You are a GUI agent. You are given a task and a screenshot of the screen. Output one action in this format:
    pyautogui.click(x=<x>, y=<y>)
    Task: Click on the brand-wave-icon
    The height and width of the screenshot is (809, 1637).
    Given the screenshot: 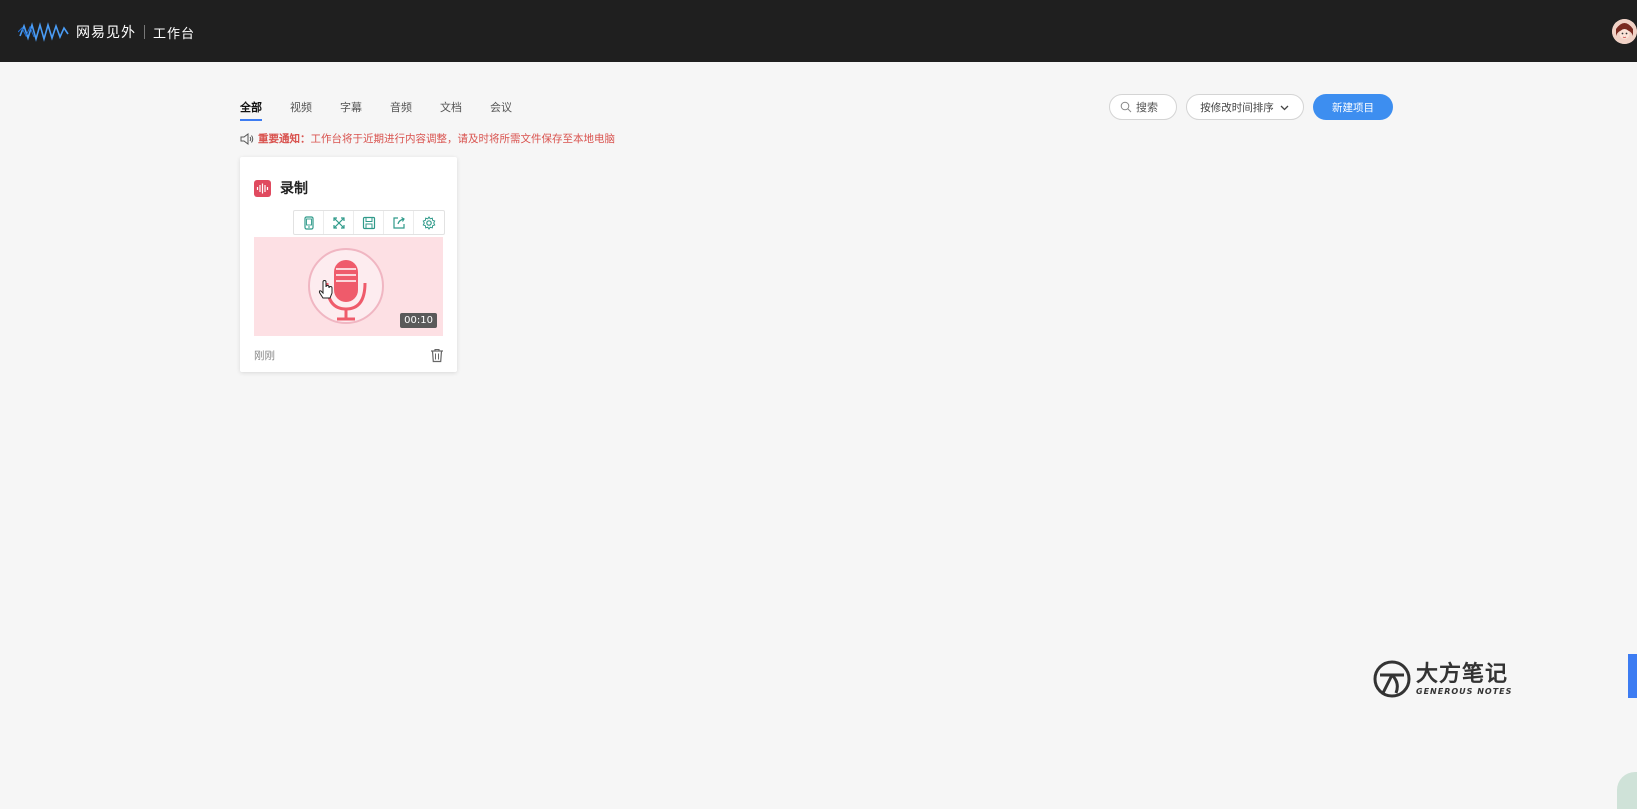 What is the action you would take?
    pyautogui.click(x=43, y=32)
    